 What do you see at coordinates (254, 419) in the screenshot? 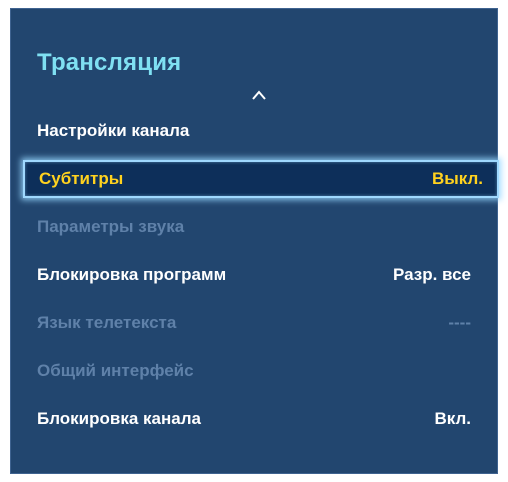
I see `menu-item-channel-lock: Блокировка канала Вкл.` at bounding box center [254, 419].